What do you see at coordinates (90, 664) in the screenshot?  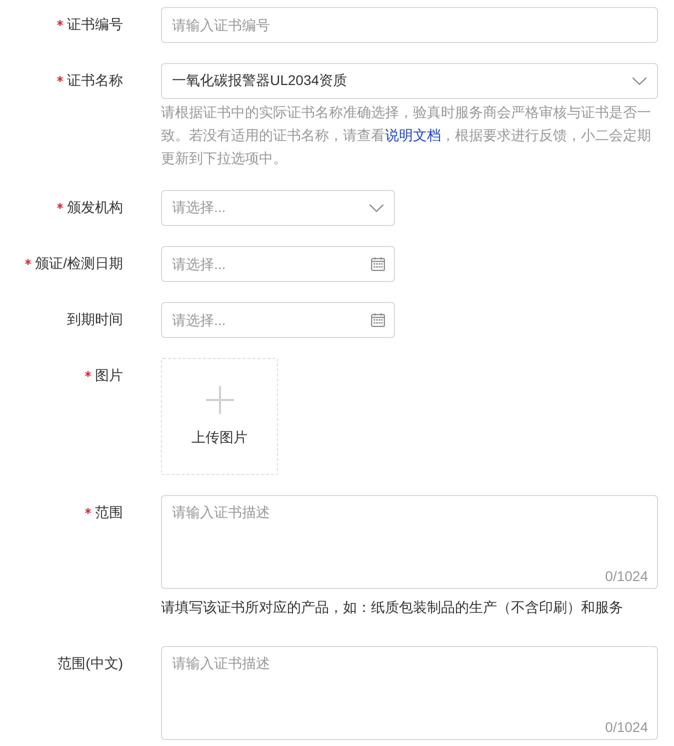 I see `field-label: 范围(中文)` at bounding box center [90, 664].